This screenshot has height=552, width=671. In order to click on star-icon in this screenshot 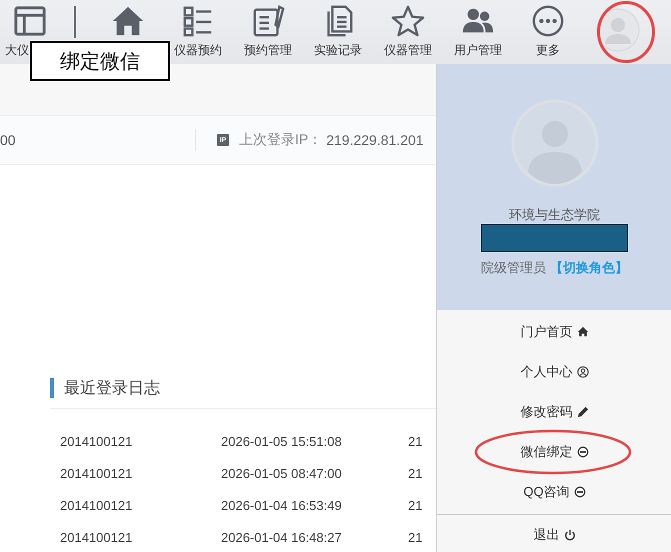, I will do `click(408, 21)`.